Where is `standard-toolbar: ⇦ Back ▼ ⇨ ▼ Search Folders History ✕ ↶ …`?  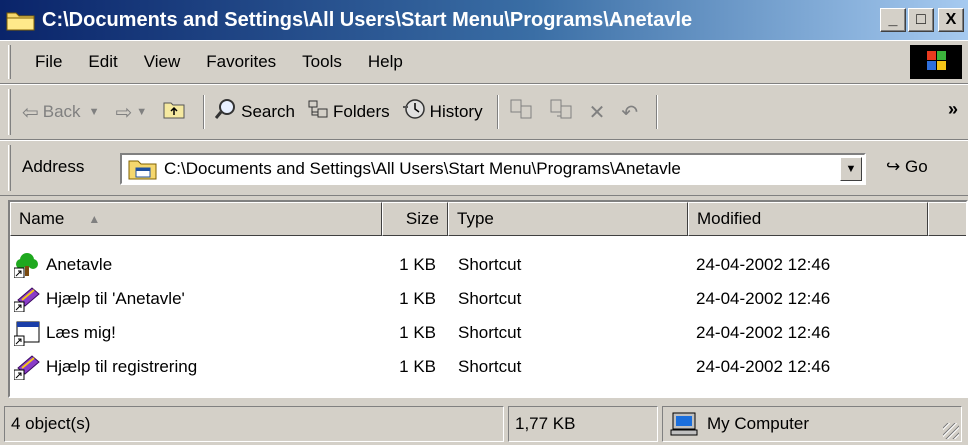
standard-toolbar: ⇦ Back ▼ ⇨ ▼ Search Folders History ✕ ↶ … is located at coordinates (484, 112).